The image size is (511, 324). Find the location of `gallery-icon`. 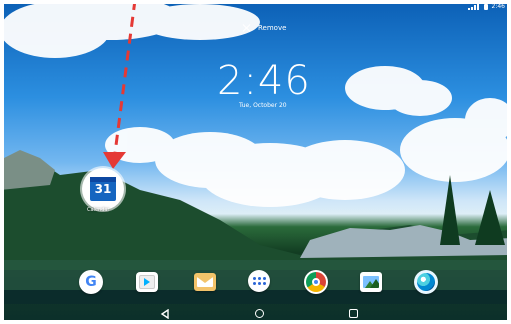

gallery-icon is located at coordinates (371, 282).